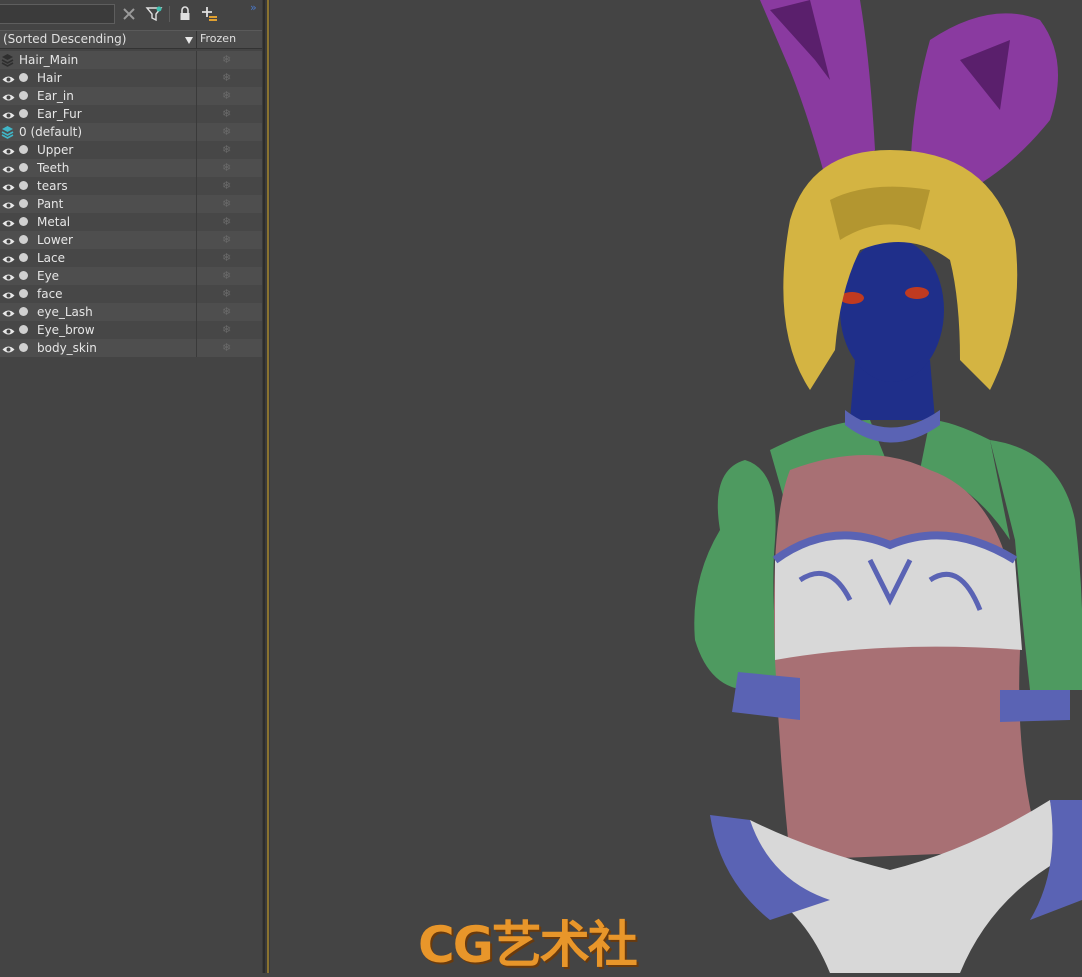 This screenshot has height=977, width=1082. I want to click on layer-row: Pant ❄, so click(131, 204).